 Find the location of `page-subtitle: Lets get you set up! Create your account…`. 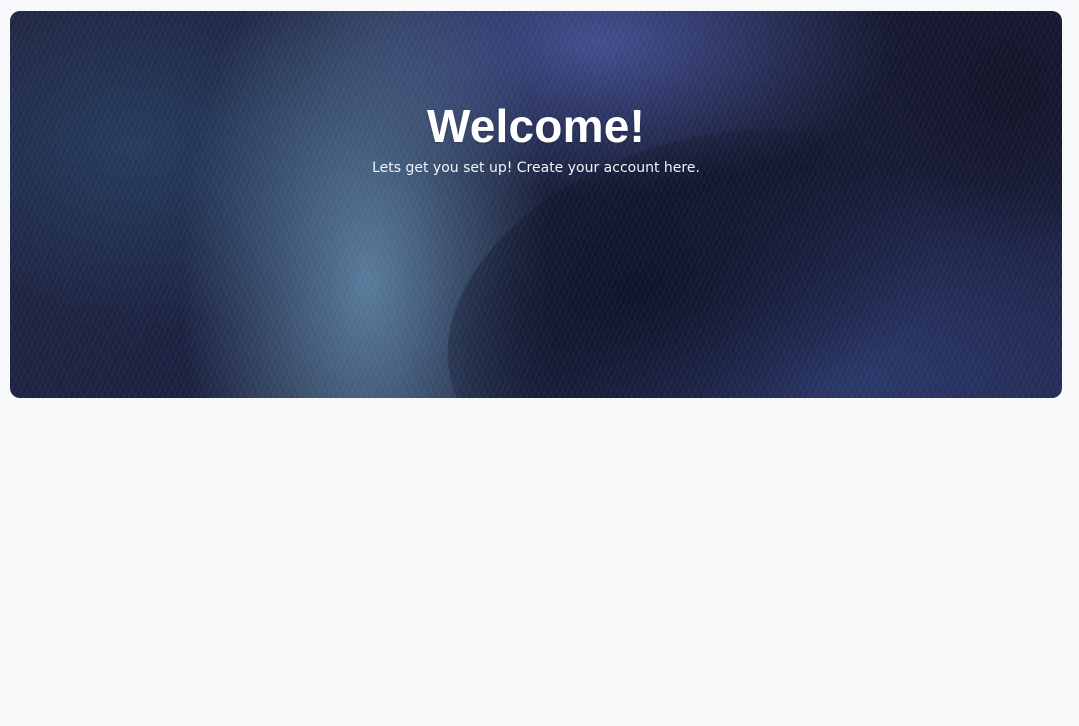

page-subtitle: Lets get you set up! Create your account… is located at coordinates (536, 168).